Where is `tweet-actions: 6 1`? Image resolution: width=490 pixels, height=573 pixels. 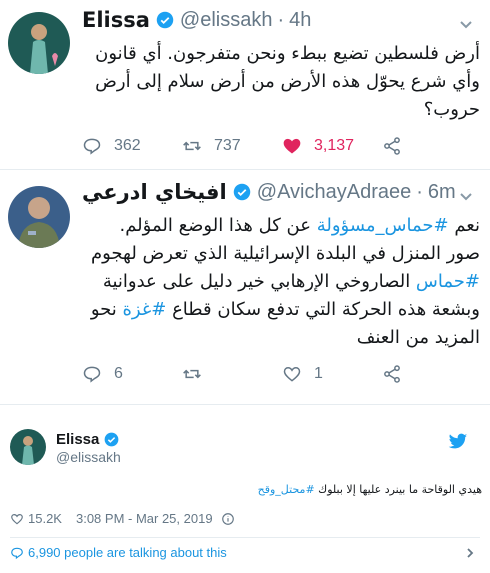
tweet-actions: 6 1 is located at coordinates (282, 374).